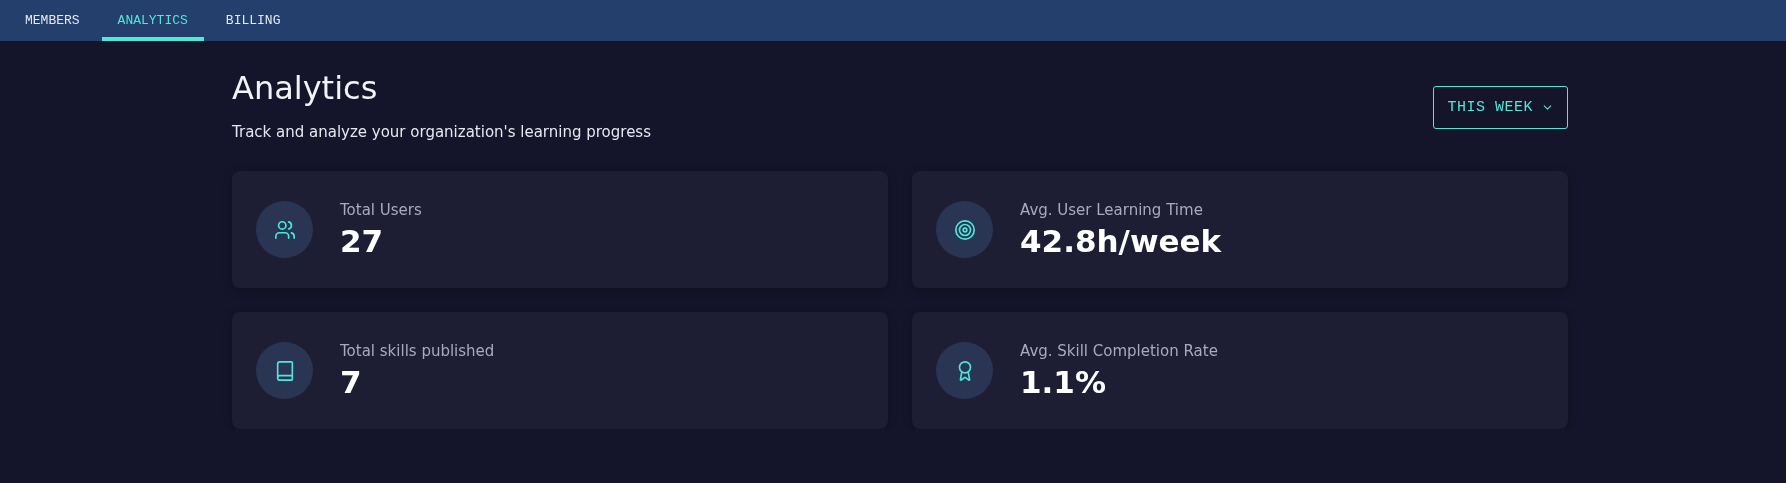 This screenshot has width=1786, height=483. Describe the element at coordinates (284, 229) in the screenshot. I see `users-icon` at that location.